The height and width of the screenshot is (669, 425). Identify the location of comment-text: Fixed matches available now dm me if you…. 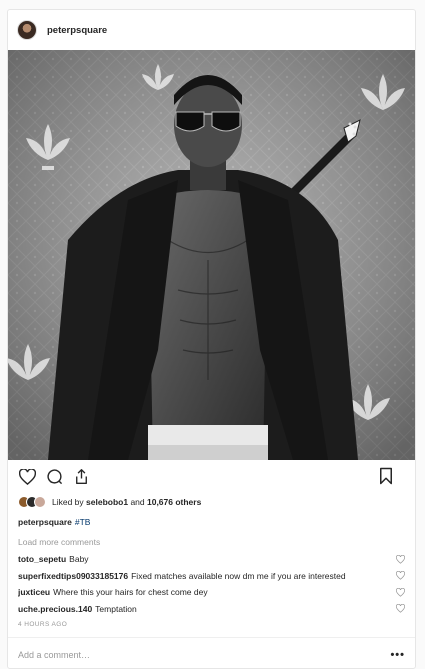
(238, 575).